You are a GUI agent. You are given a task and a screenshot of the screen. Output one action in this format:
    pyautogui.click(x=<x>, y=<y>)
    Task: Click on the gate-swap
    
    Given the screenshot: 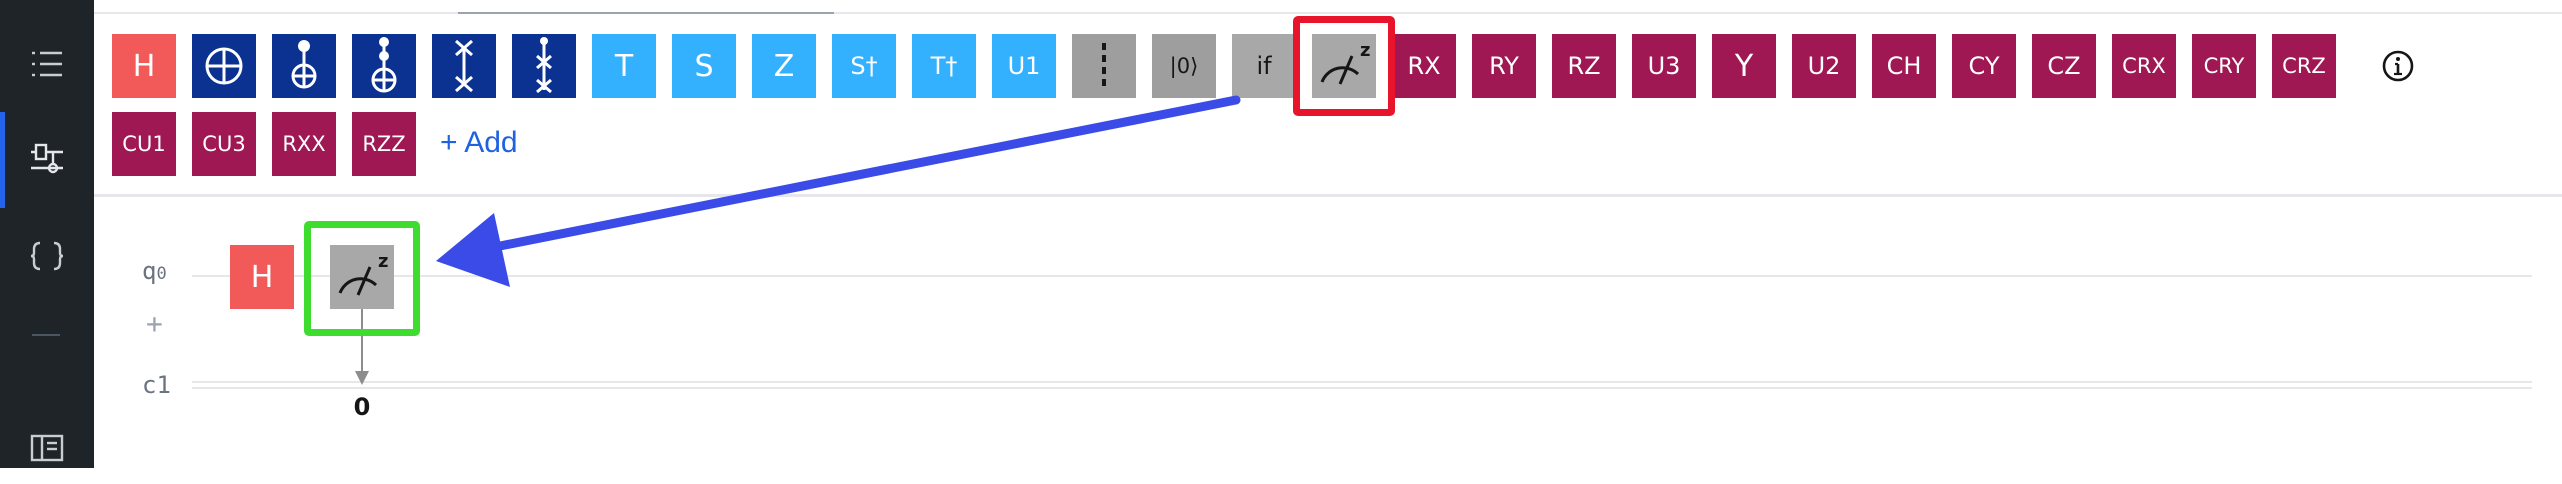 What is the action you would take?
    pyautogui.click(x=464, y=66)
    